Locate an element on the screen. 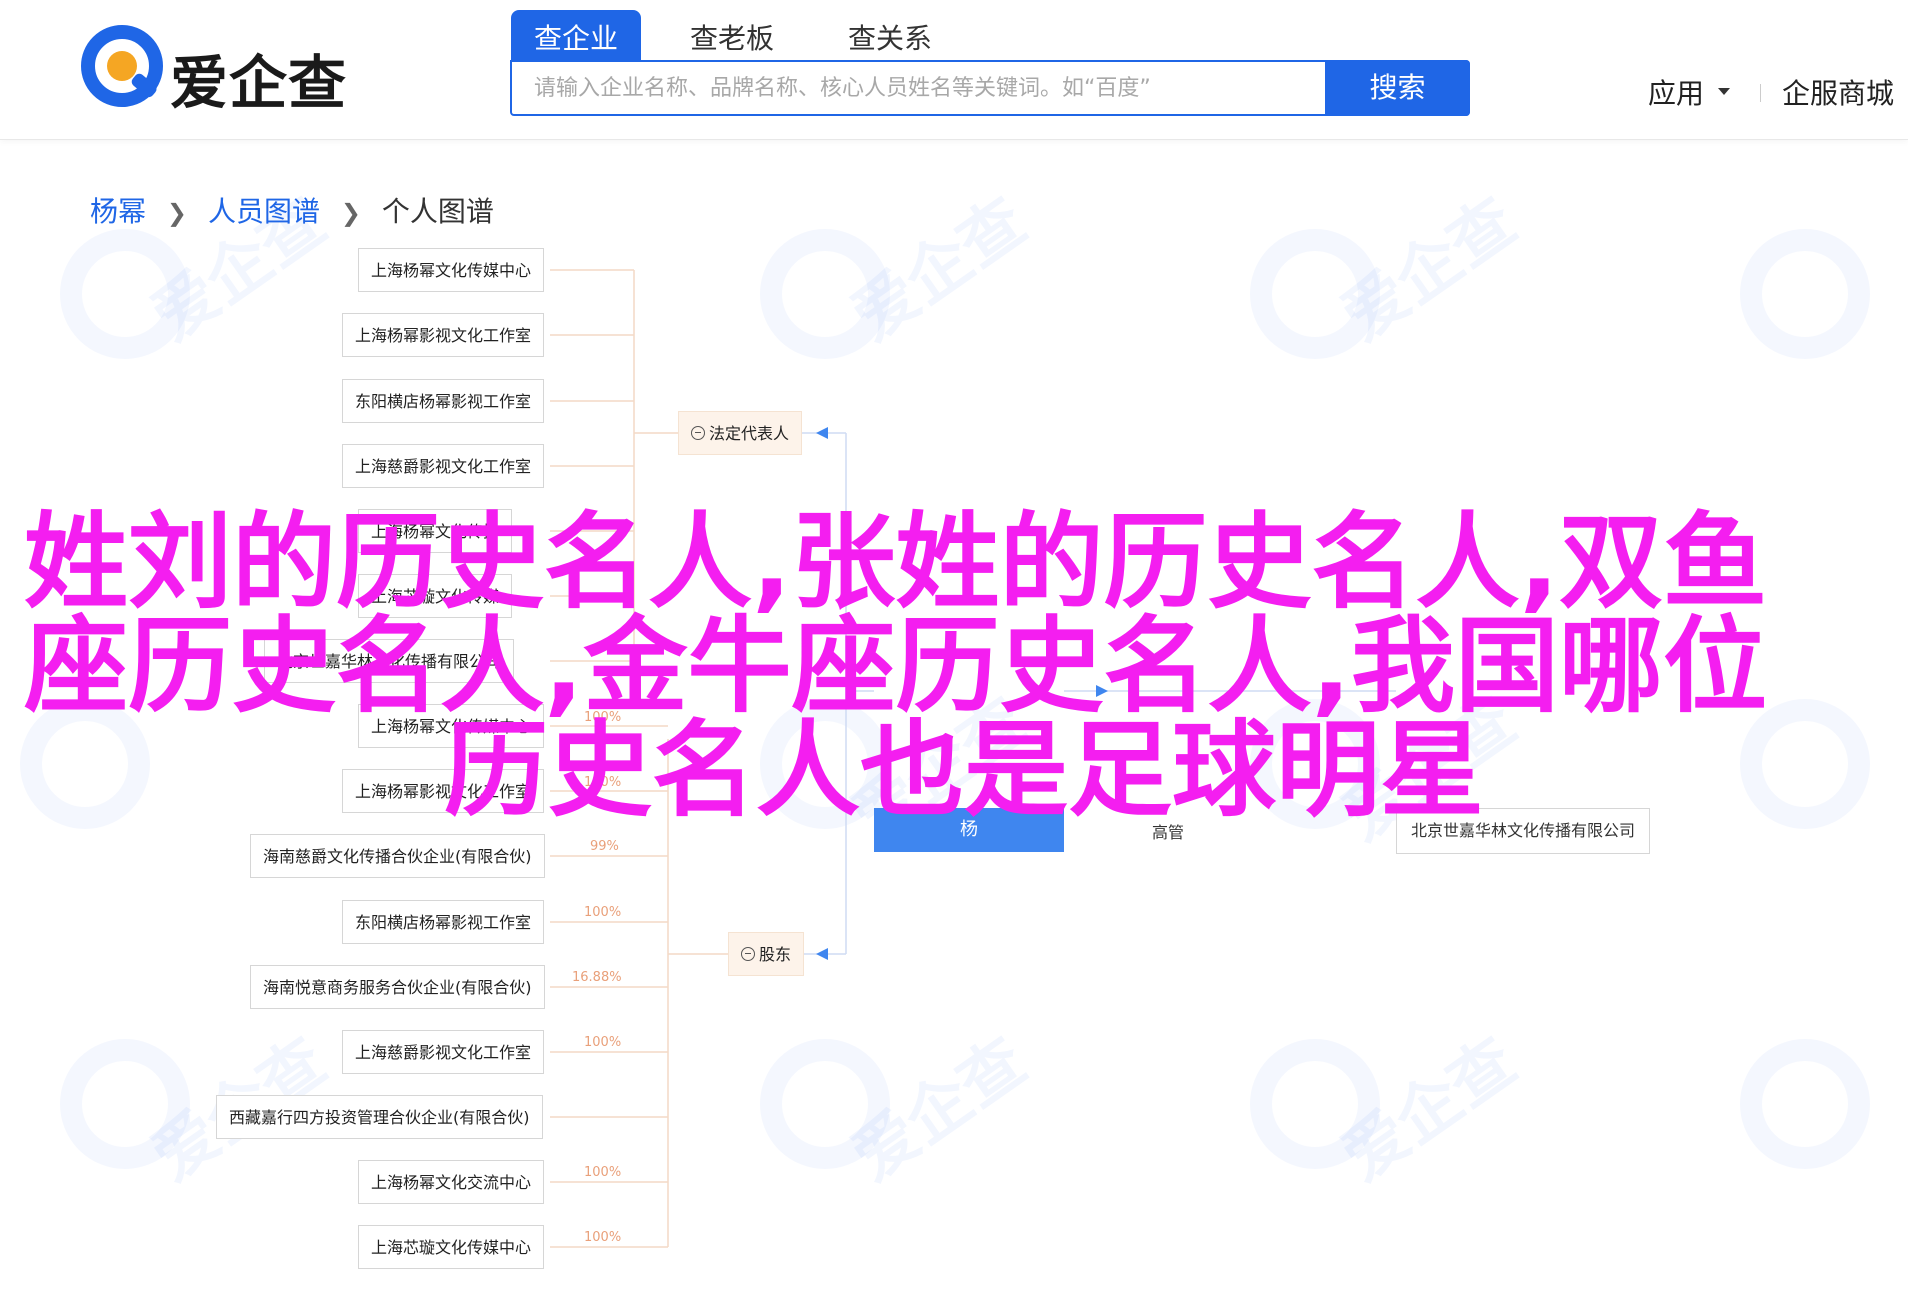 Image resolution: width=1908 pixels, height=1302 pixels. nav-app-menu: 应用 is located at coordinates (1676, 92).